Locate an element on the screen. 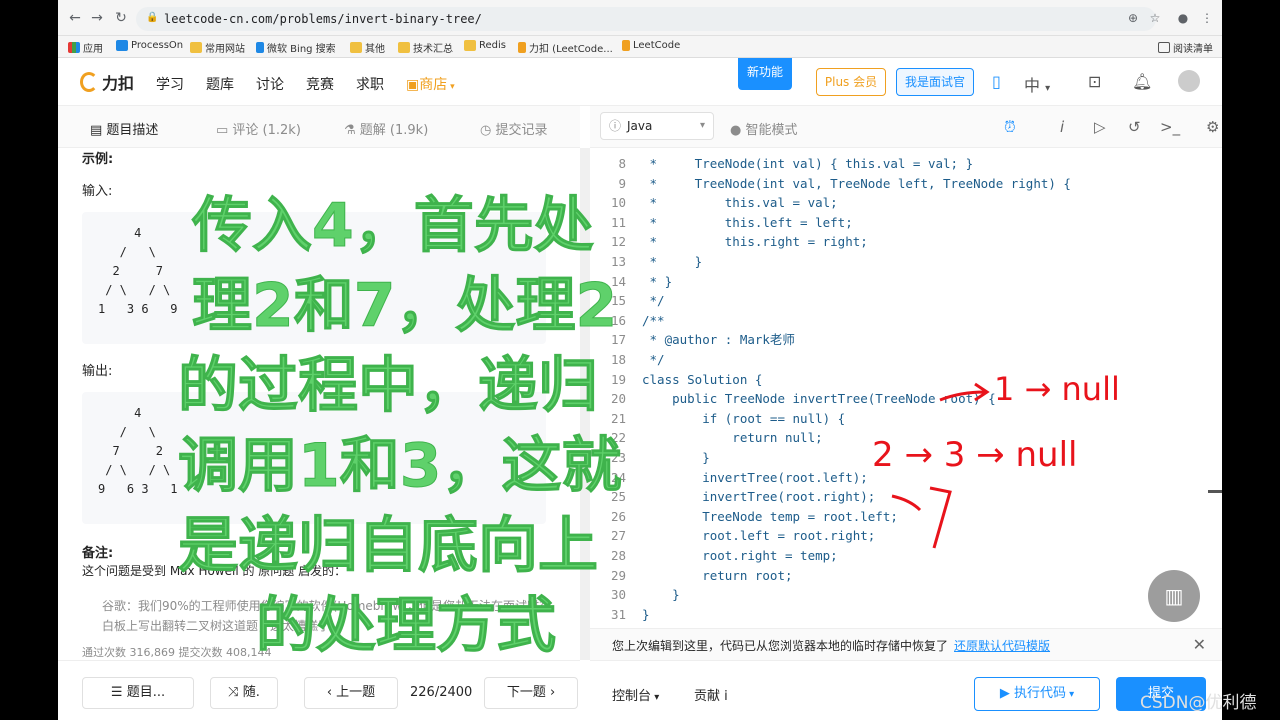  settings-icon: ⚙ is located at coordinates (1212, 127).